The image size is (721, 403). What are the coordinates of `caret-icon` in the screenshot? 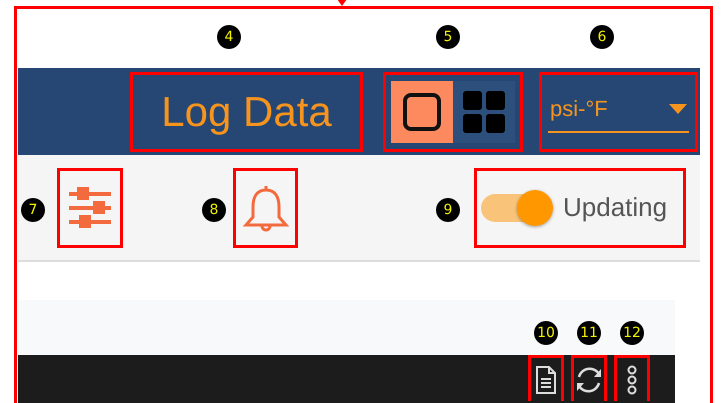 It's located at (678, 109).